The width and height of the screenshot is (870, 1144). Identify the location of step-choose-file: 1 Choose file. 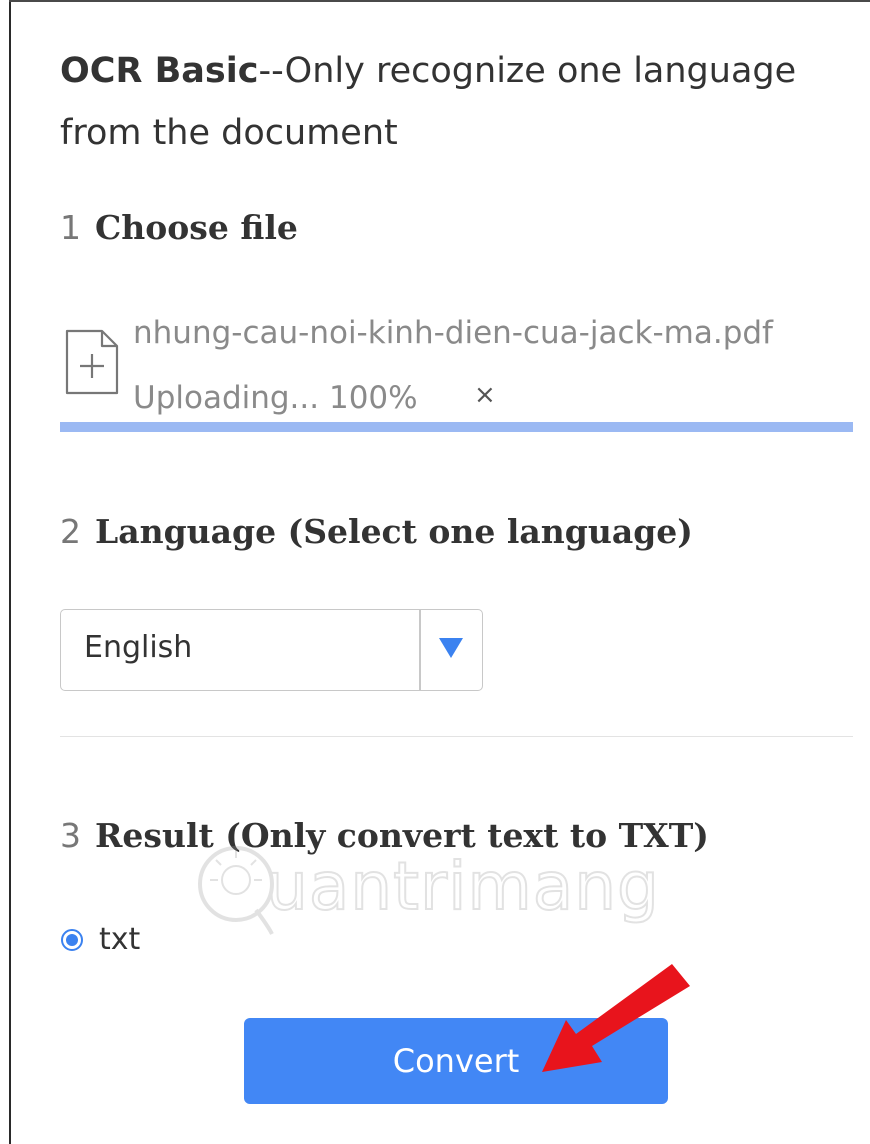
(179, 227).